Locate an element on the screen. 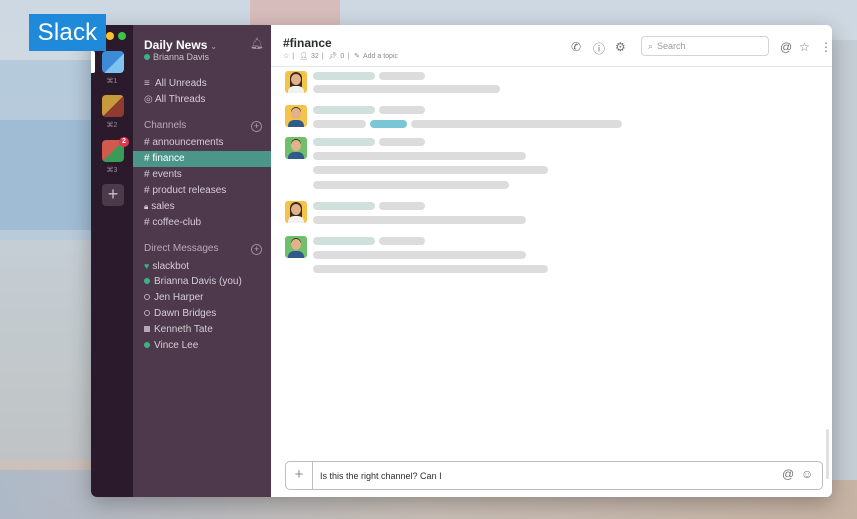 This screenshot has height=519, width=857. channel-meta: ☆ | 👤︎ 32 | 📌︎ 0 | ✎ Add a topic is located at coordinates (341, 56).